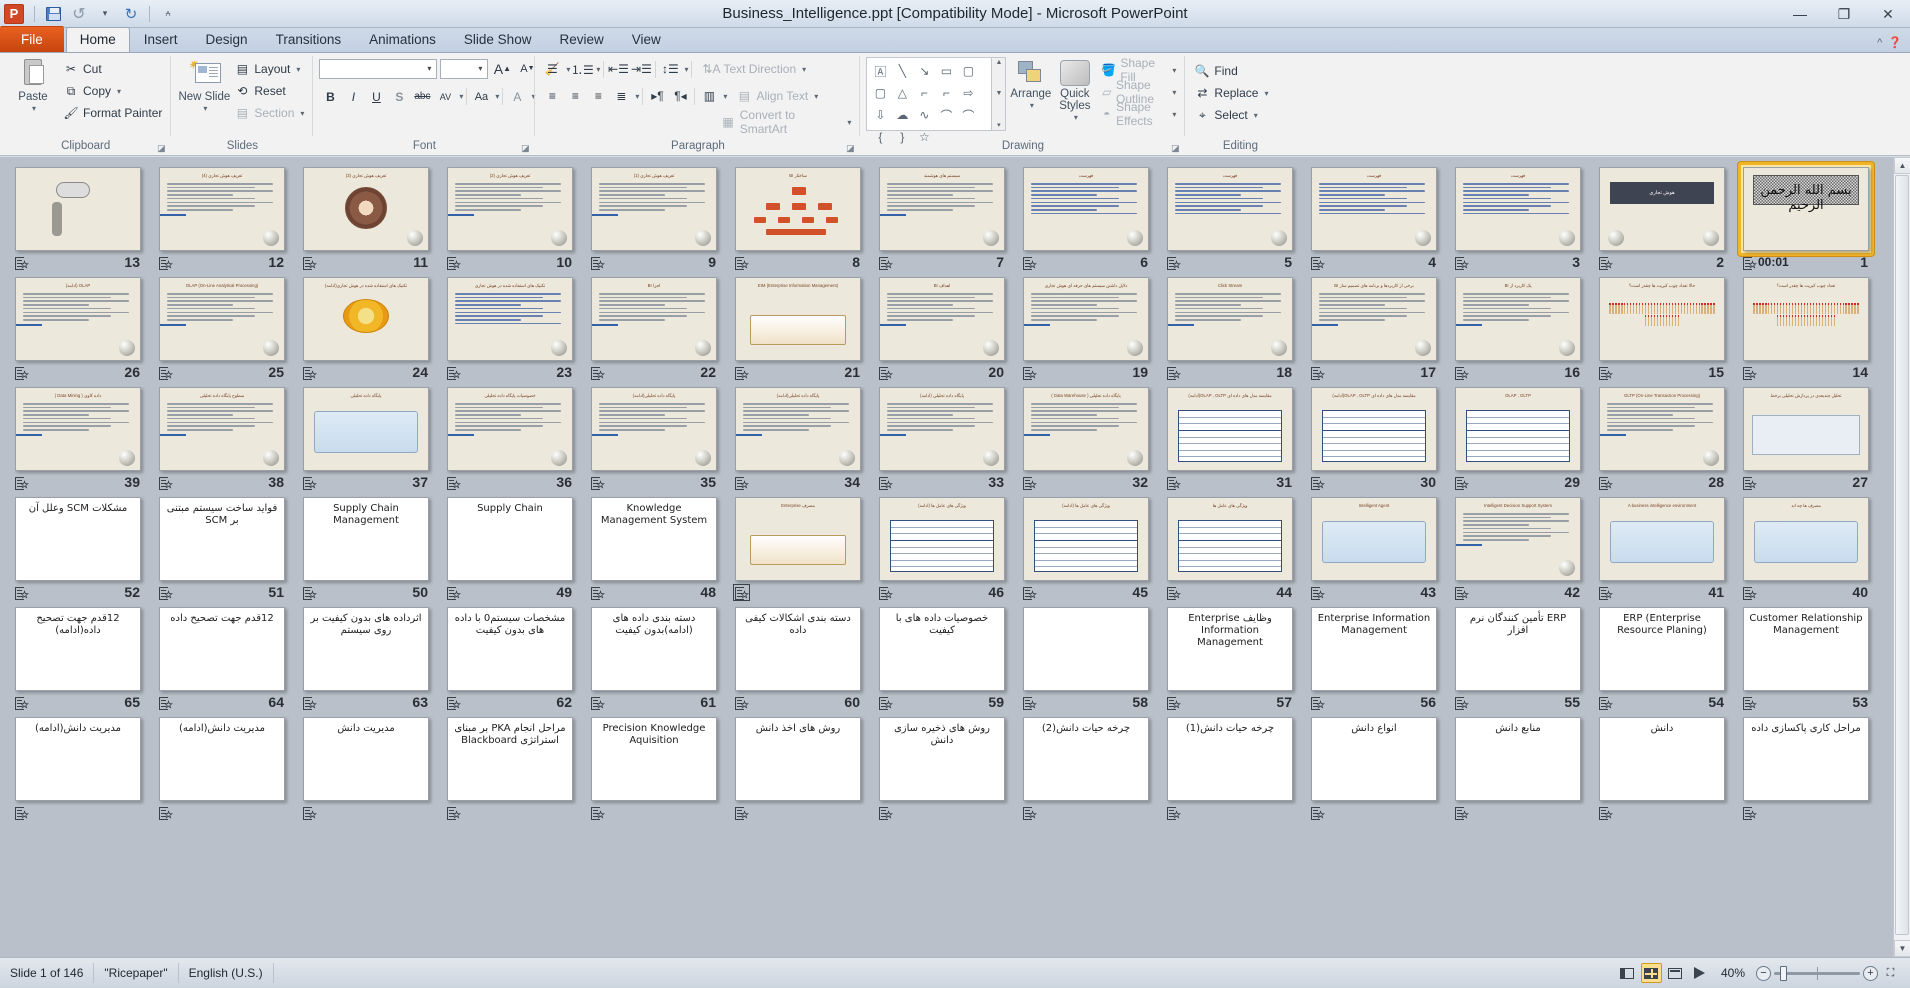 Image resolution: width=1910 pixels, height=988 pixels. Describe the element at coordinates (968, 93) in the screenshot. I see `right-arrow-shape-icon: ⇨` at that location.